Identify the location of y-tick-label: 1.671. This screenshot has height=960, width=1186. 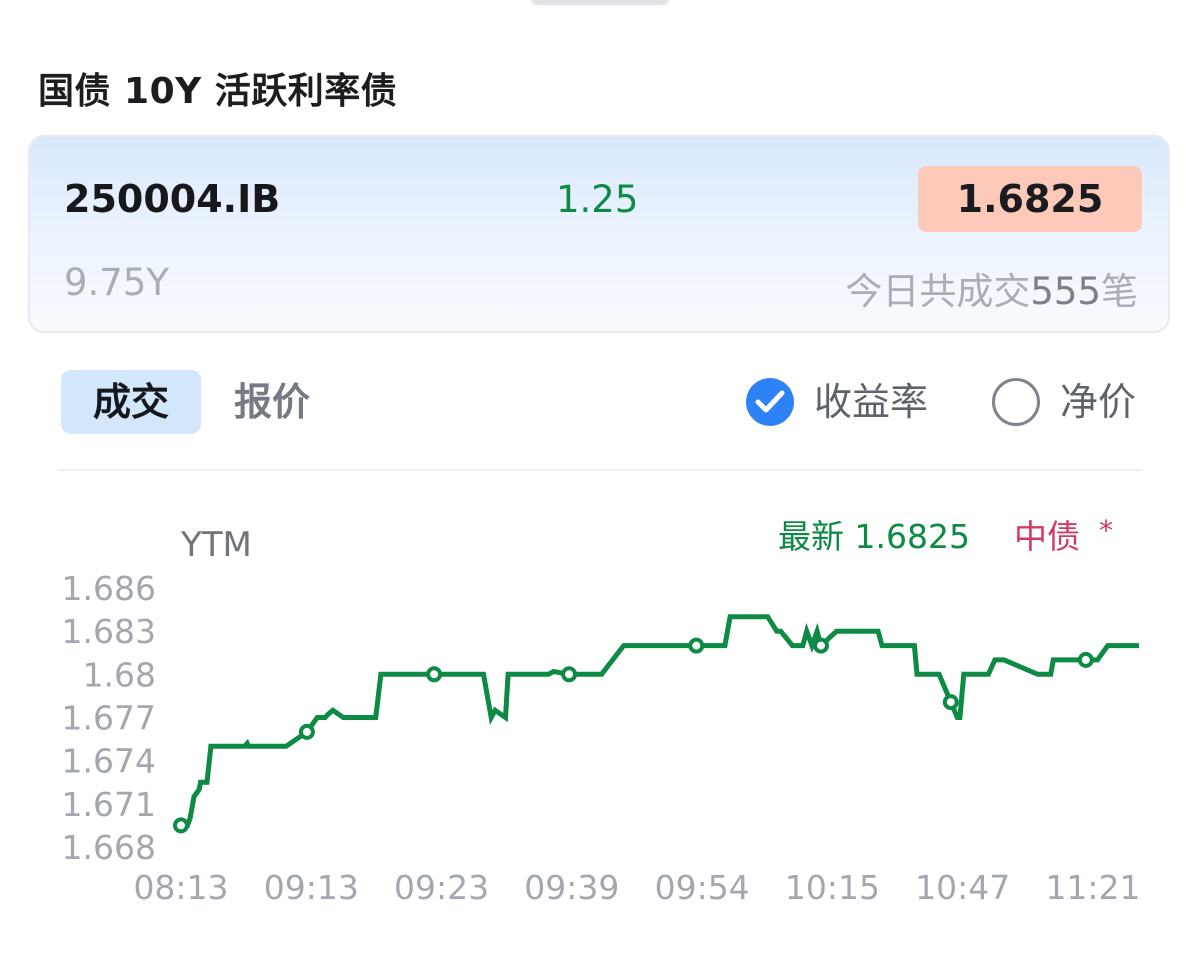
(109, 804).